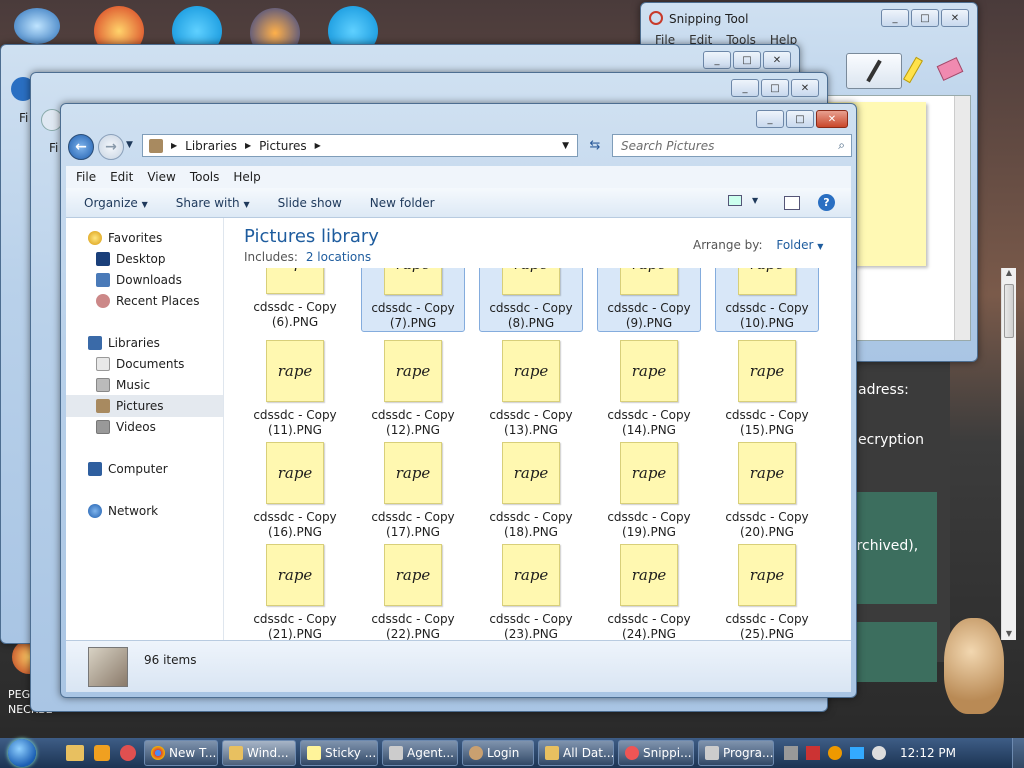 Image resolution: width=1024 pixels, height=768 pixels. Describe the element at coordinates (835, 753) in the screenshot. I see `tray-search-icon` at that location.